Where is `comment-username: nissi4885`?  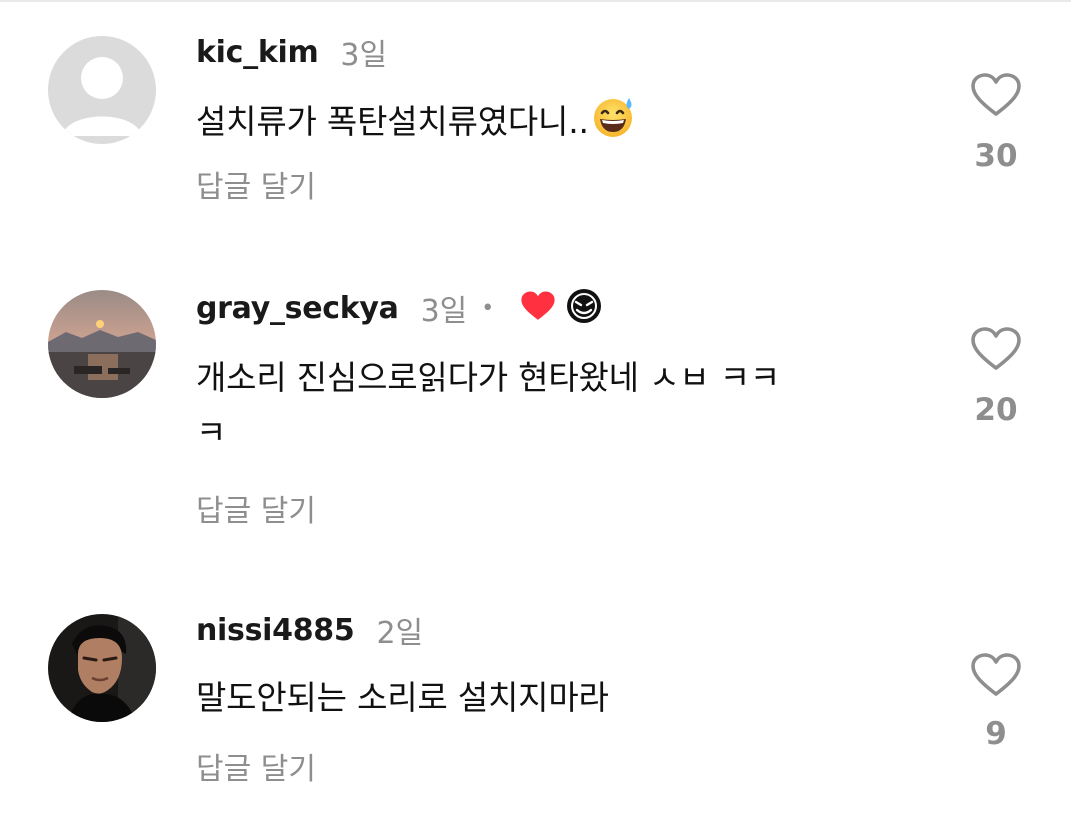
comment-username: nissi4885 is located at coordinates (275, 630).